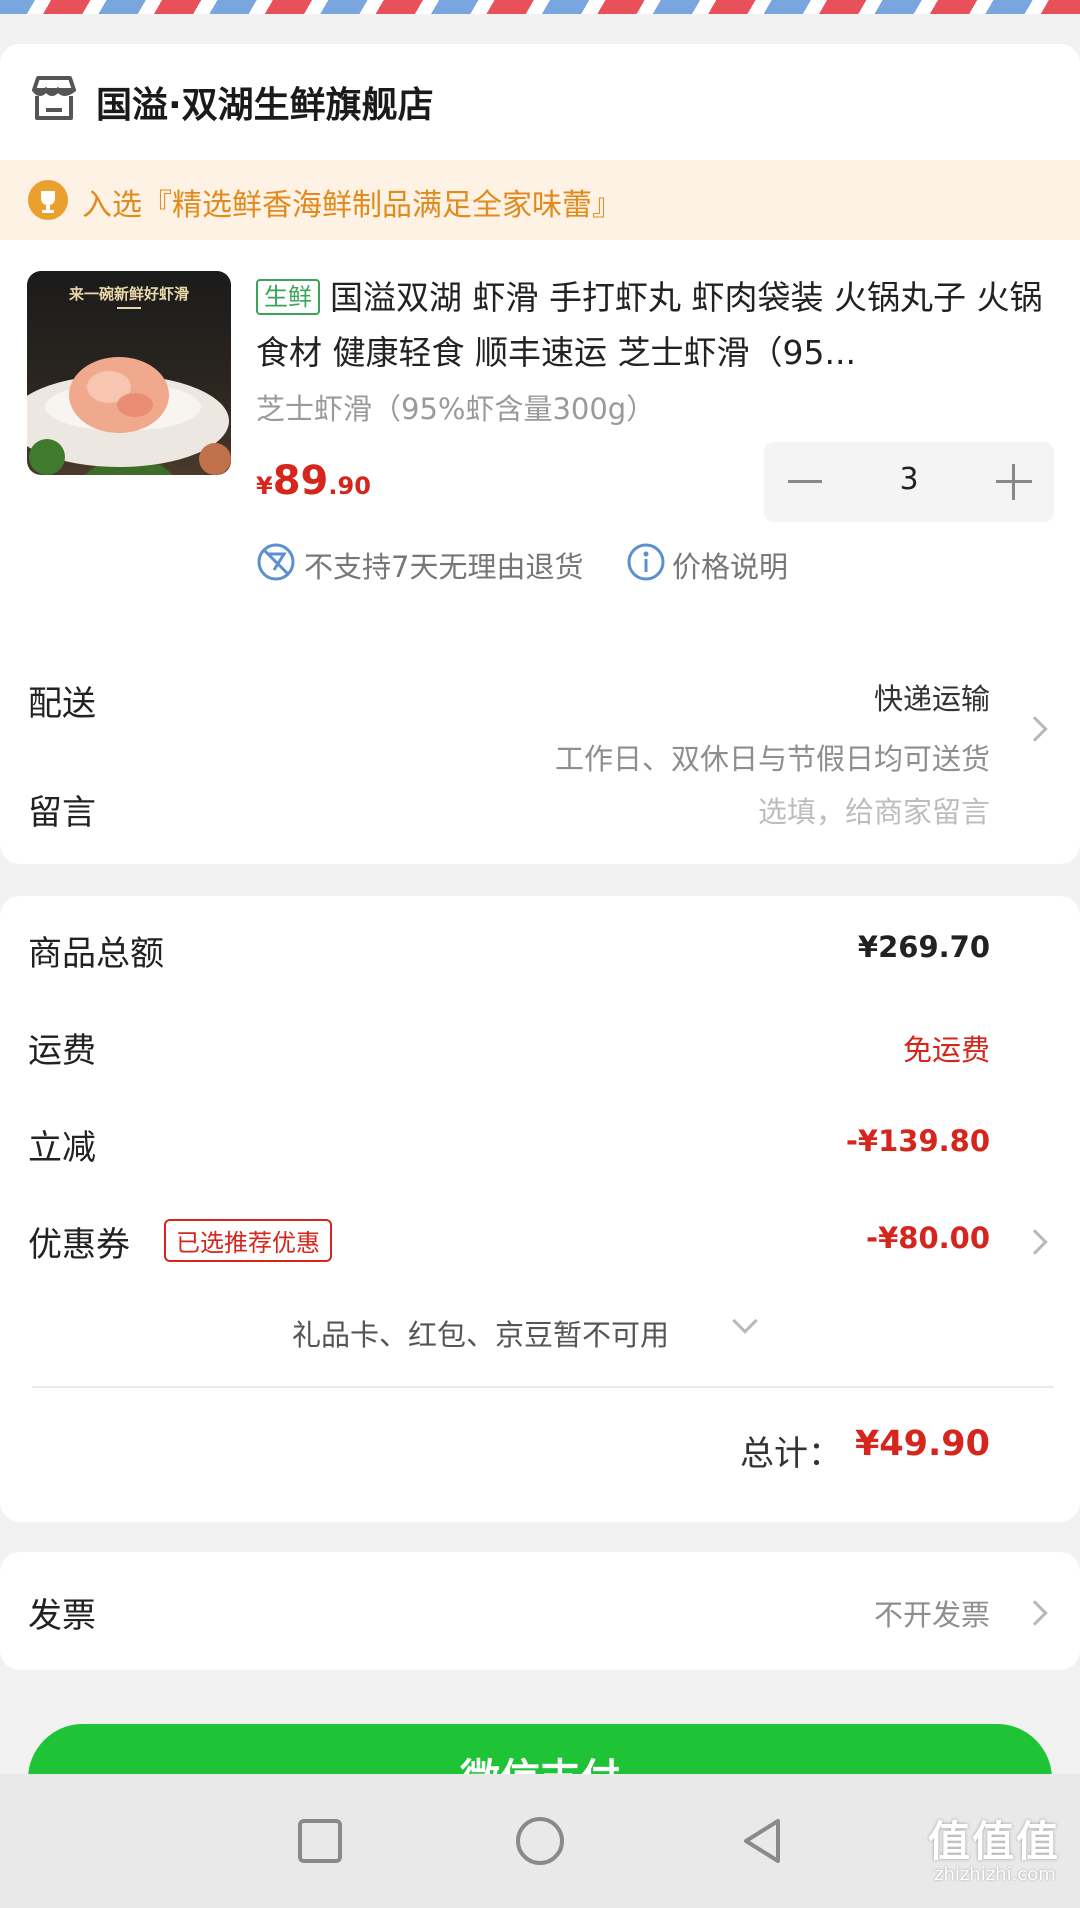 This screenshot has width=1080, height=1908. What do you see at coordinates (129, 308) in the screenshot?
I see `product-image-divider` at bounding box center [129, 308].